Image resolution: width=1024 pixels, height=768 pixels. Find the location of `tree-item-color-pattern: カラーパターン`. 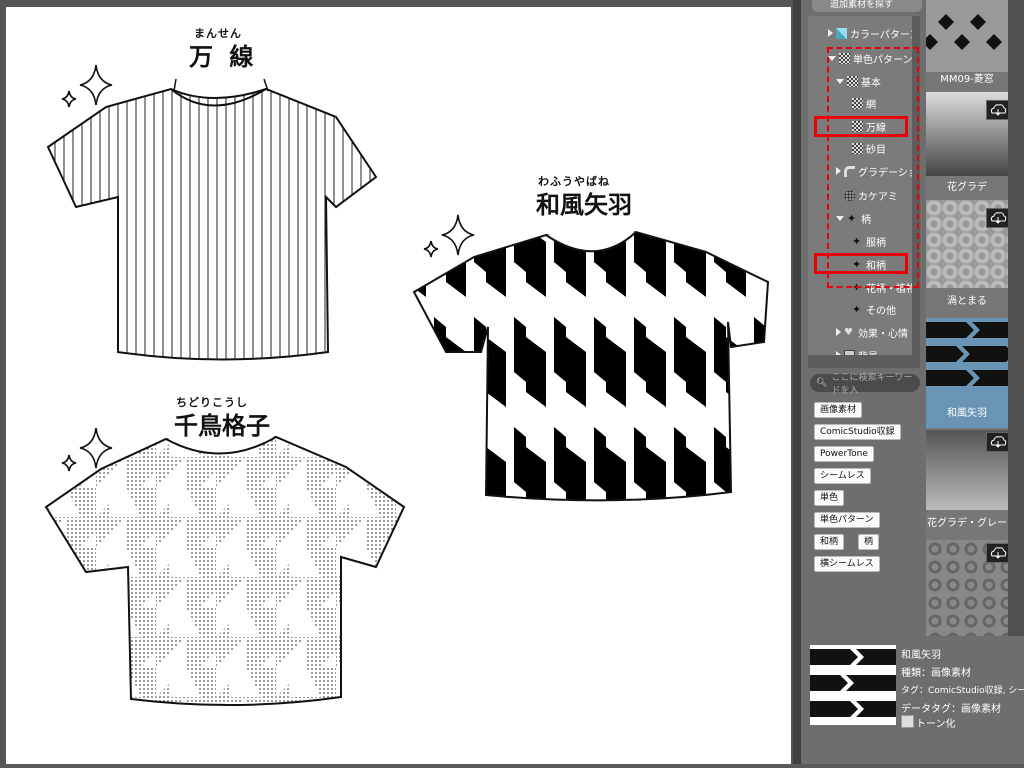

tree-item-color-pattern: カラーパターン is located at coordinates (873, 33).